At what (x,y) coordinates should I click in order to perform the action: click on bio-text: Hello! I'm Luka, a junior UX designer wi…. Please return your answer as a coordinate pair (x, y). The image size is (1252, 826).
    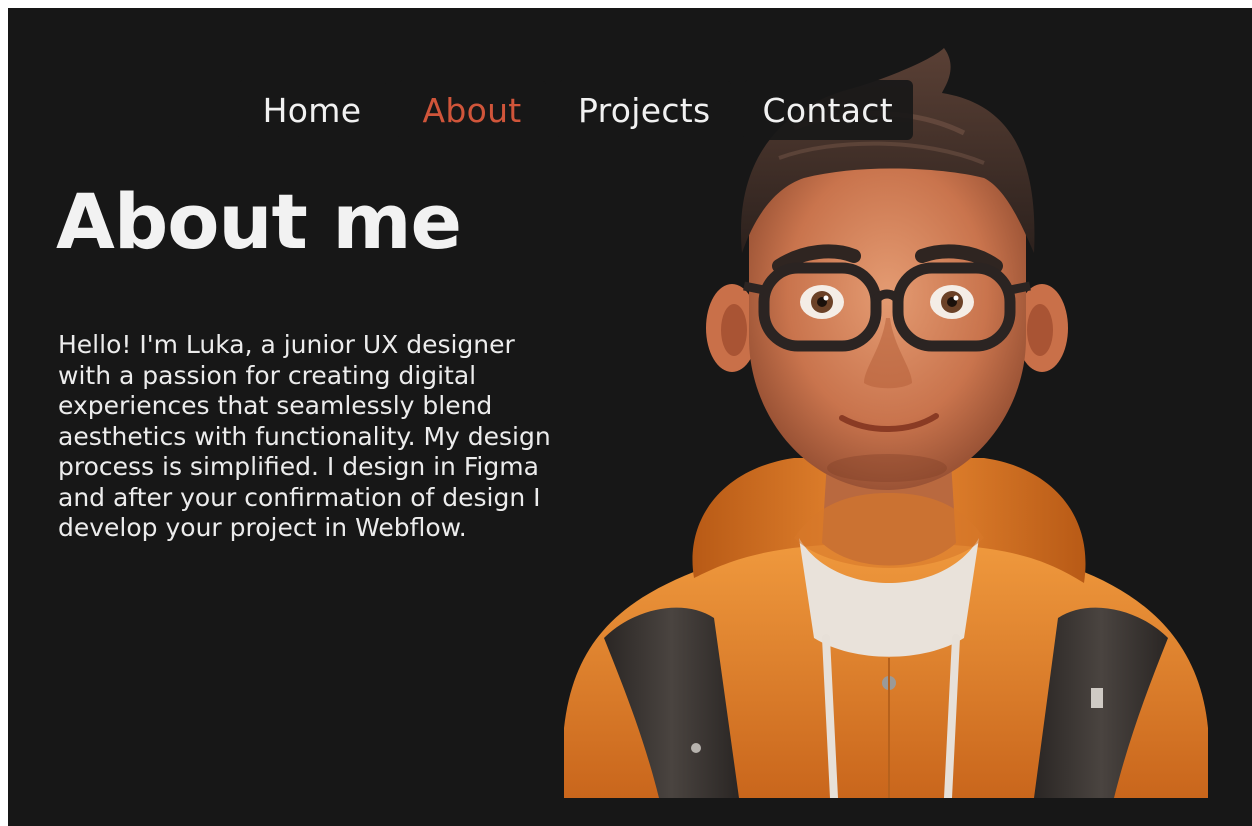
    Looking at the image, I should click on (304, 436).